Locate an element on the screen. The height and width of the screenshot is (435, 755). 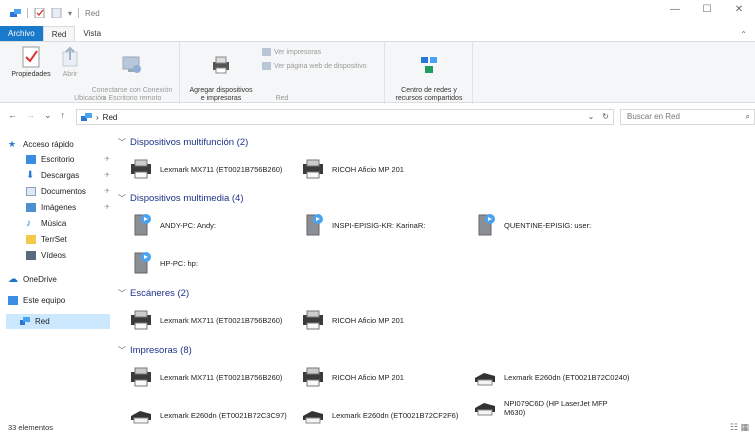
ver-impresoras-button: Ver impresoras is located at coordinates (291, 52).